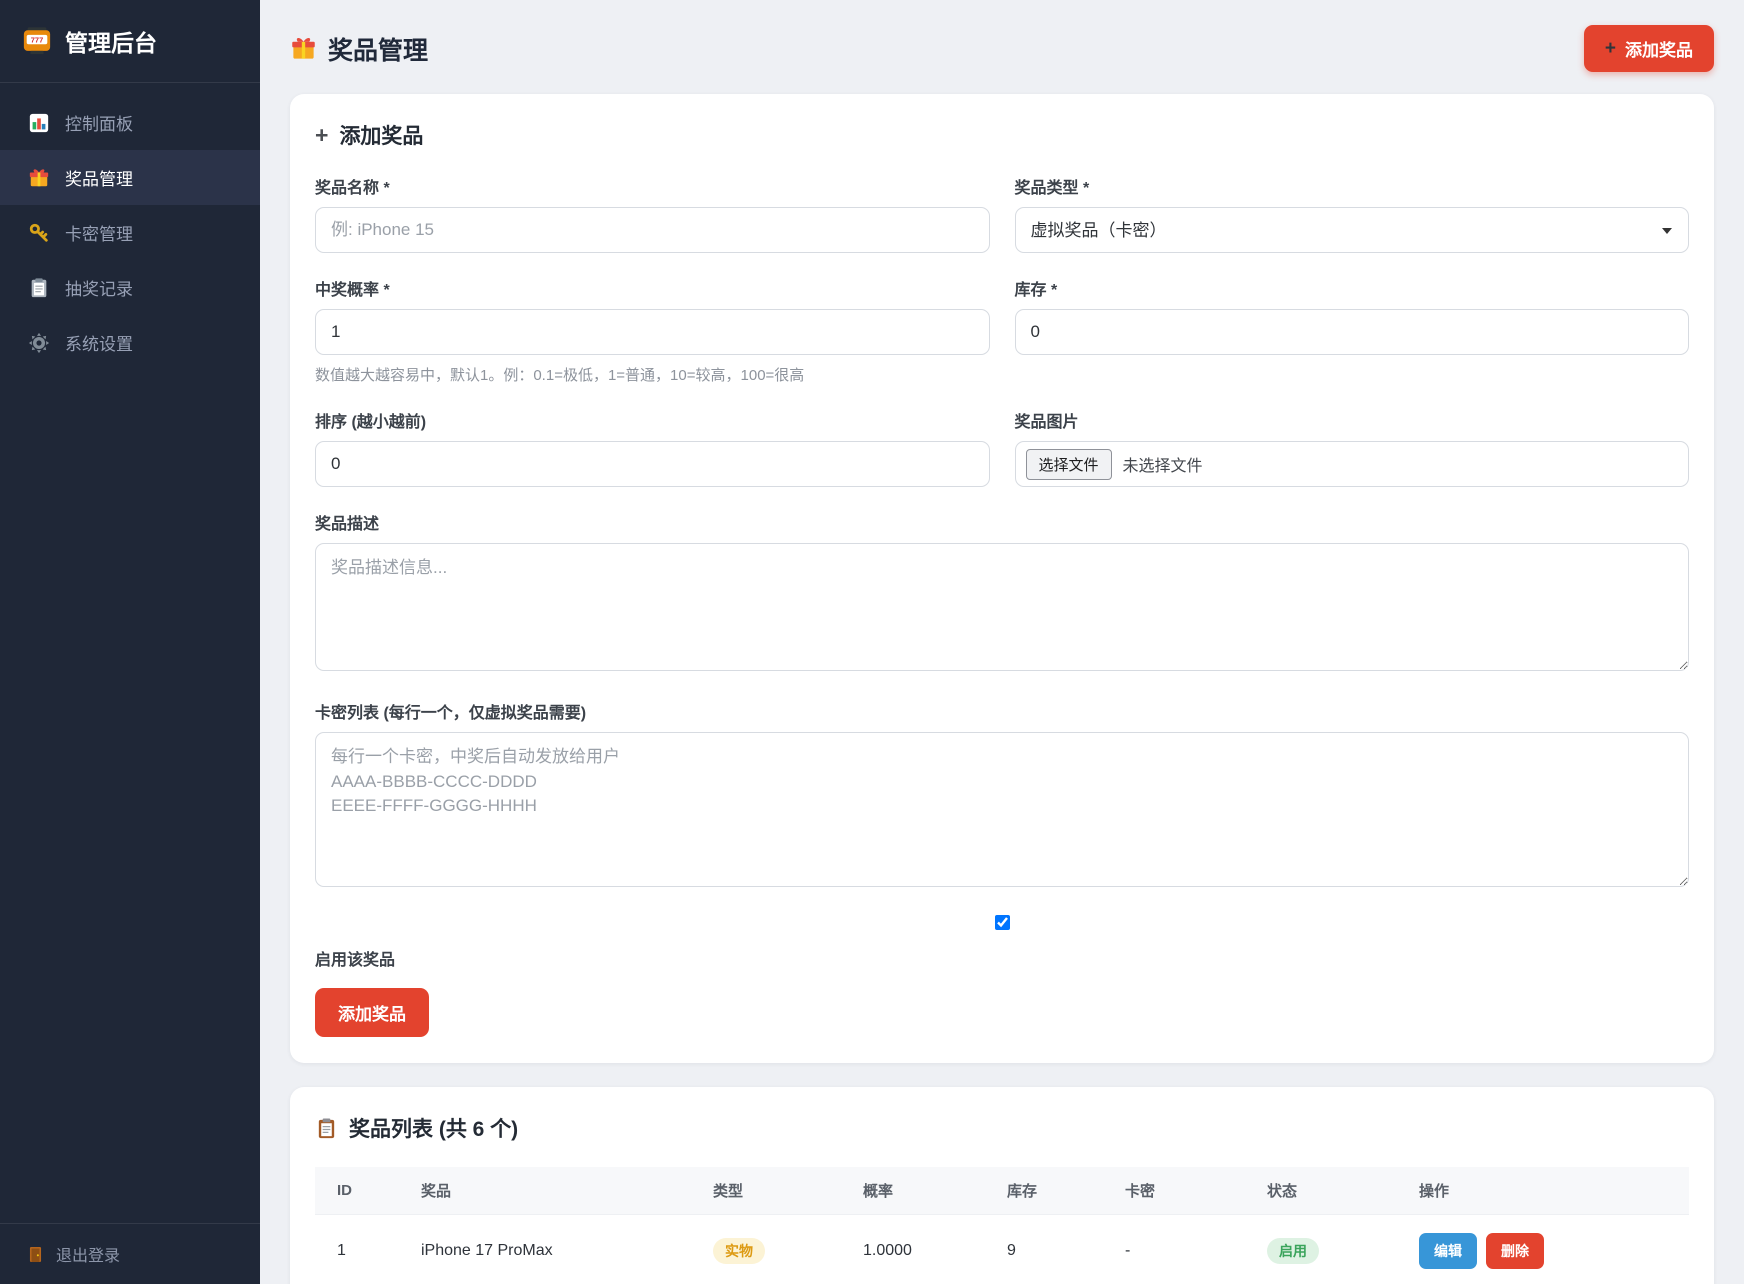  Describe the element at coordinates (1293, 1251) in the screenshot. I see `status-badge: 启用` at that location.